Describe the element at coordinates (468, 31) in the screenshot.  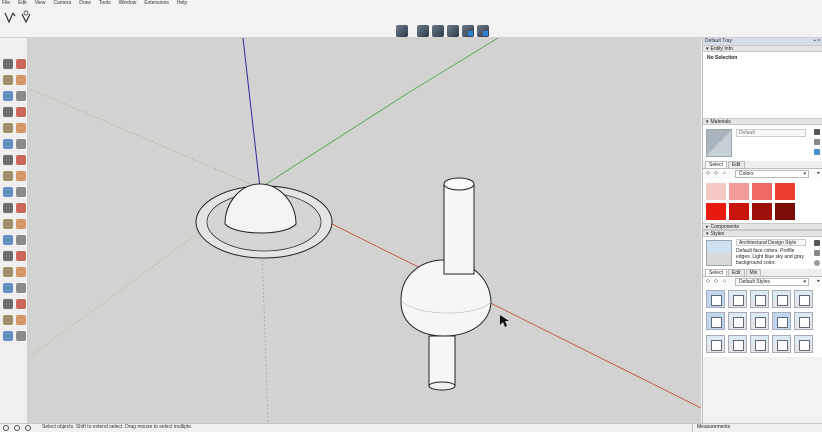
I see `back-view-icon` at that location.